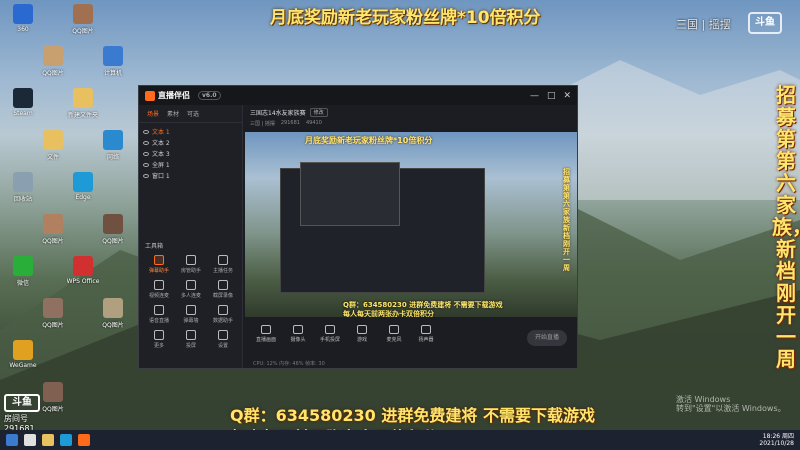 This screenshot has width=800, height=450. I want to click on folder-icon, so click(48, 440).